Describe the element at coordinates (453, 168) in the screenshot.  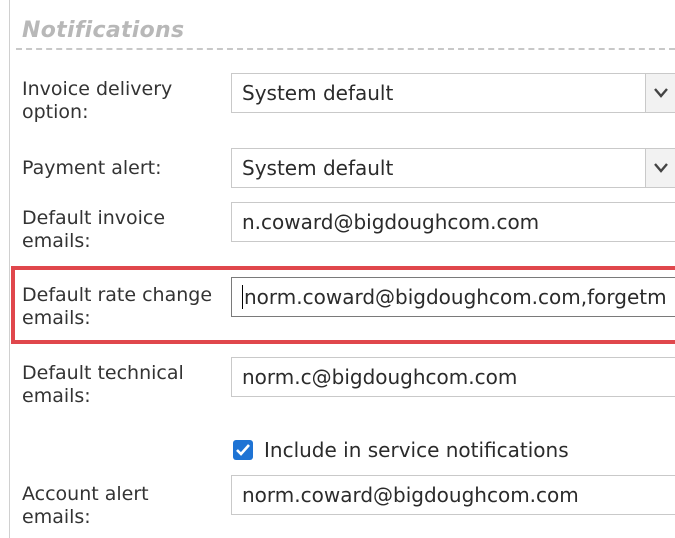
I see `payment-alert-select: System default` at that location.